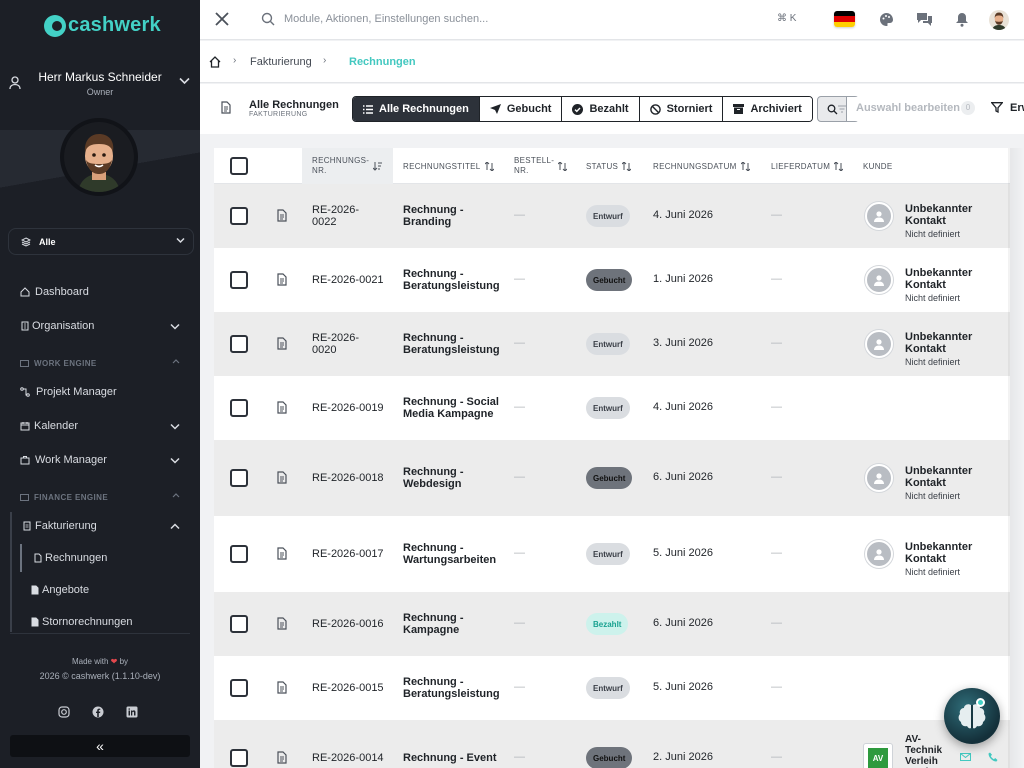 This screenshot has width=1024, height=768. I want to click on tab-archiviert: Archiviert, so click(767, 109).